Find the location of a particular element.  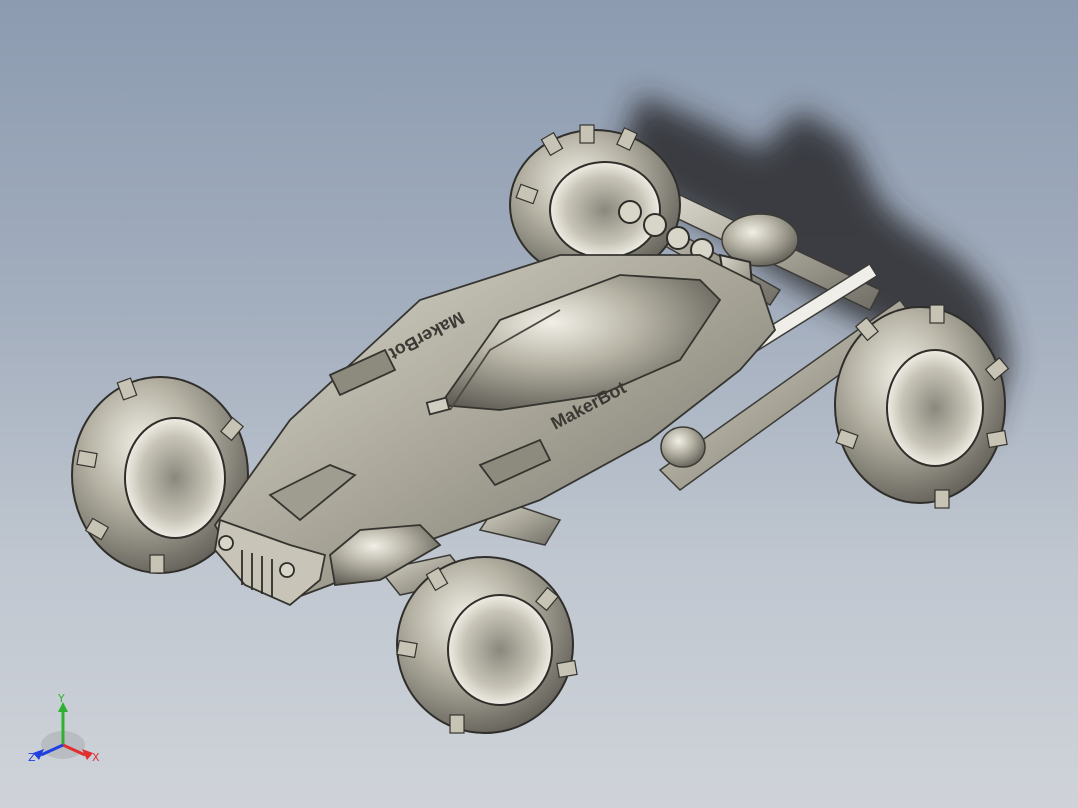

orientation-triad: Y X Z is located at coordinates (70, 735).